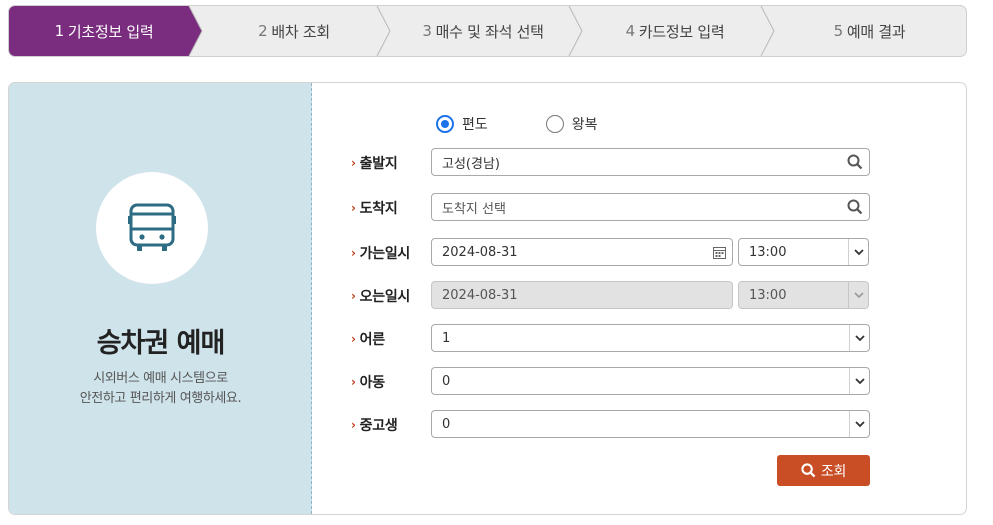 The image size is (993, 525). I want to click on round-trip-label: 왕복, so click(584, 125).